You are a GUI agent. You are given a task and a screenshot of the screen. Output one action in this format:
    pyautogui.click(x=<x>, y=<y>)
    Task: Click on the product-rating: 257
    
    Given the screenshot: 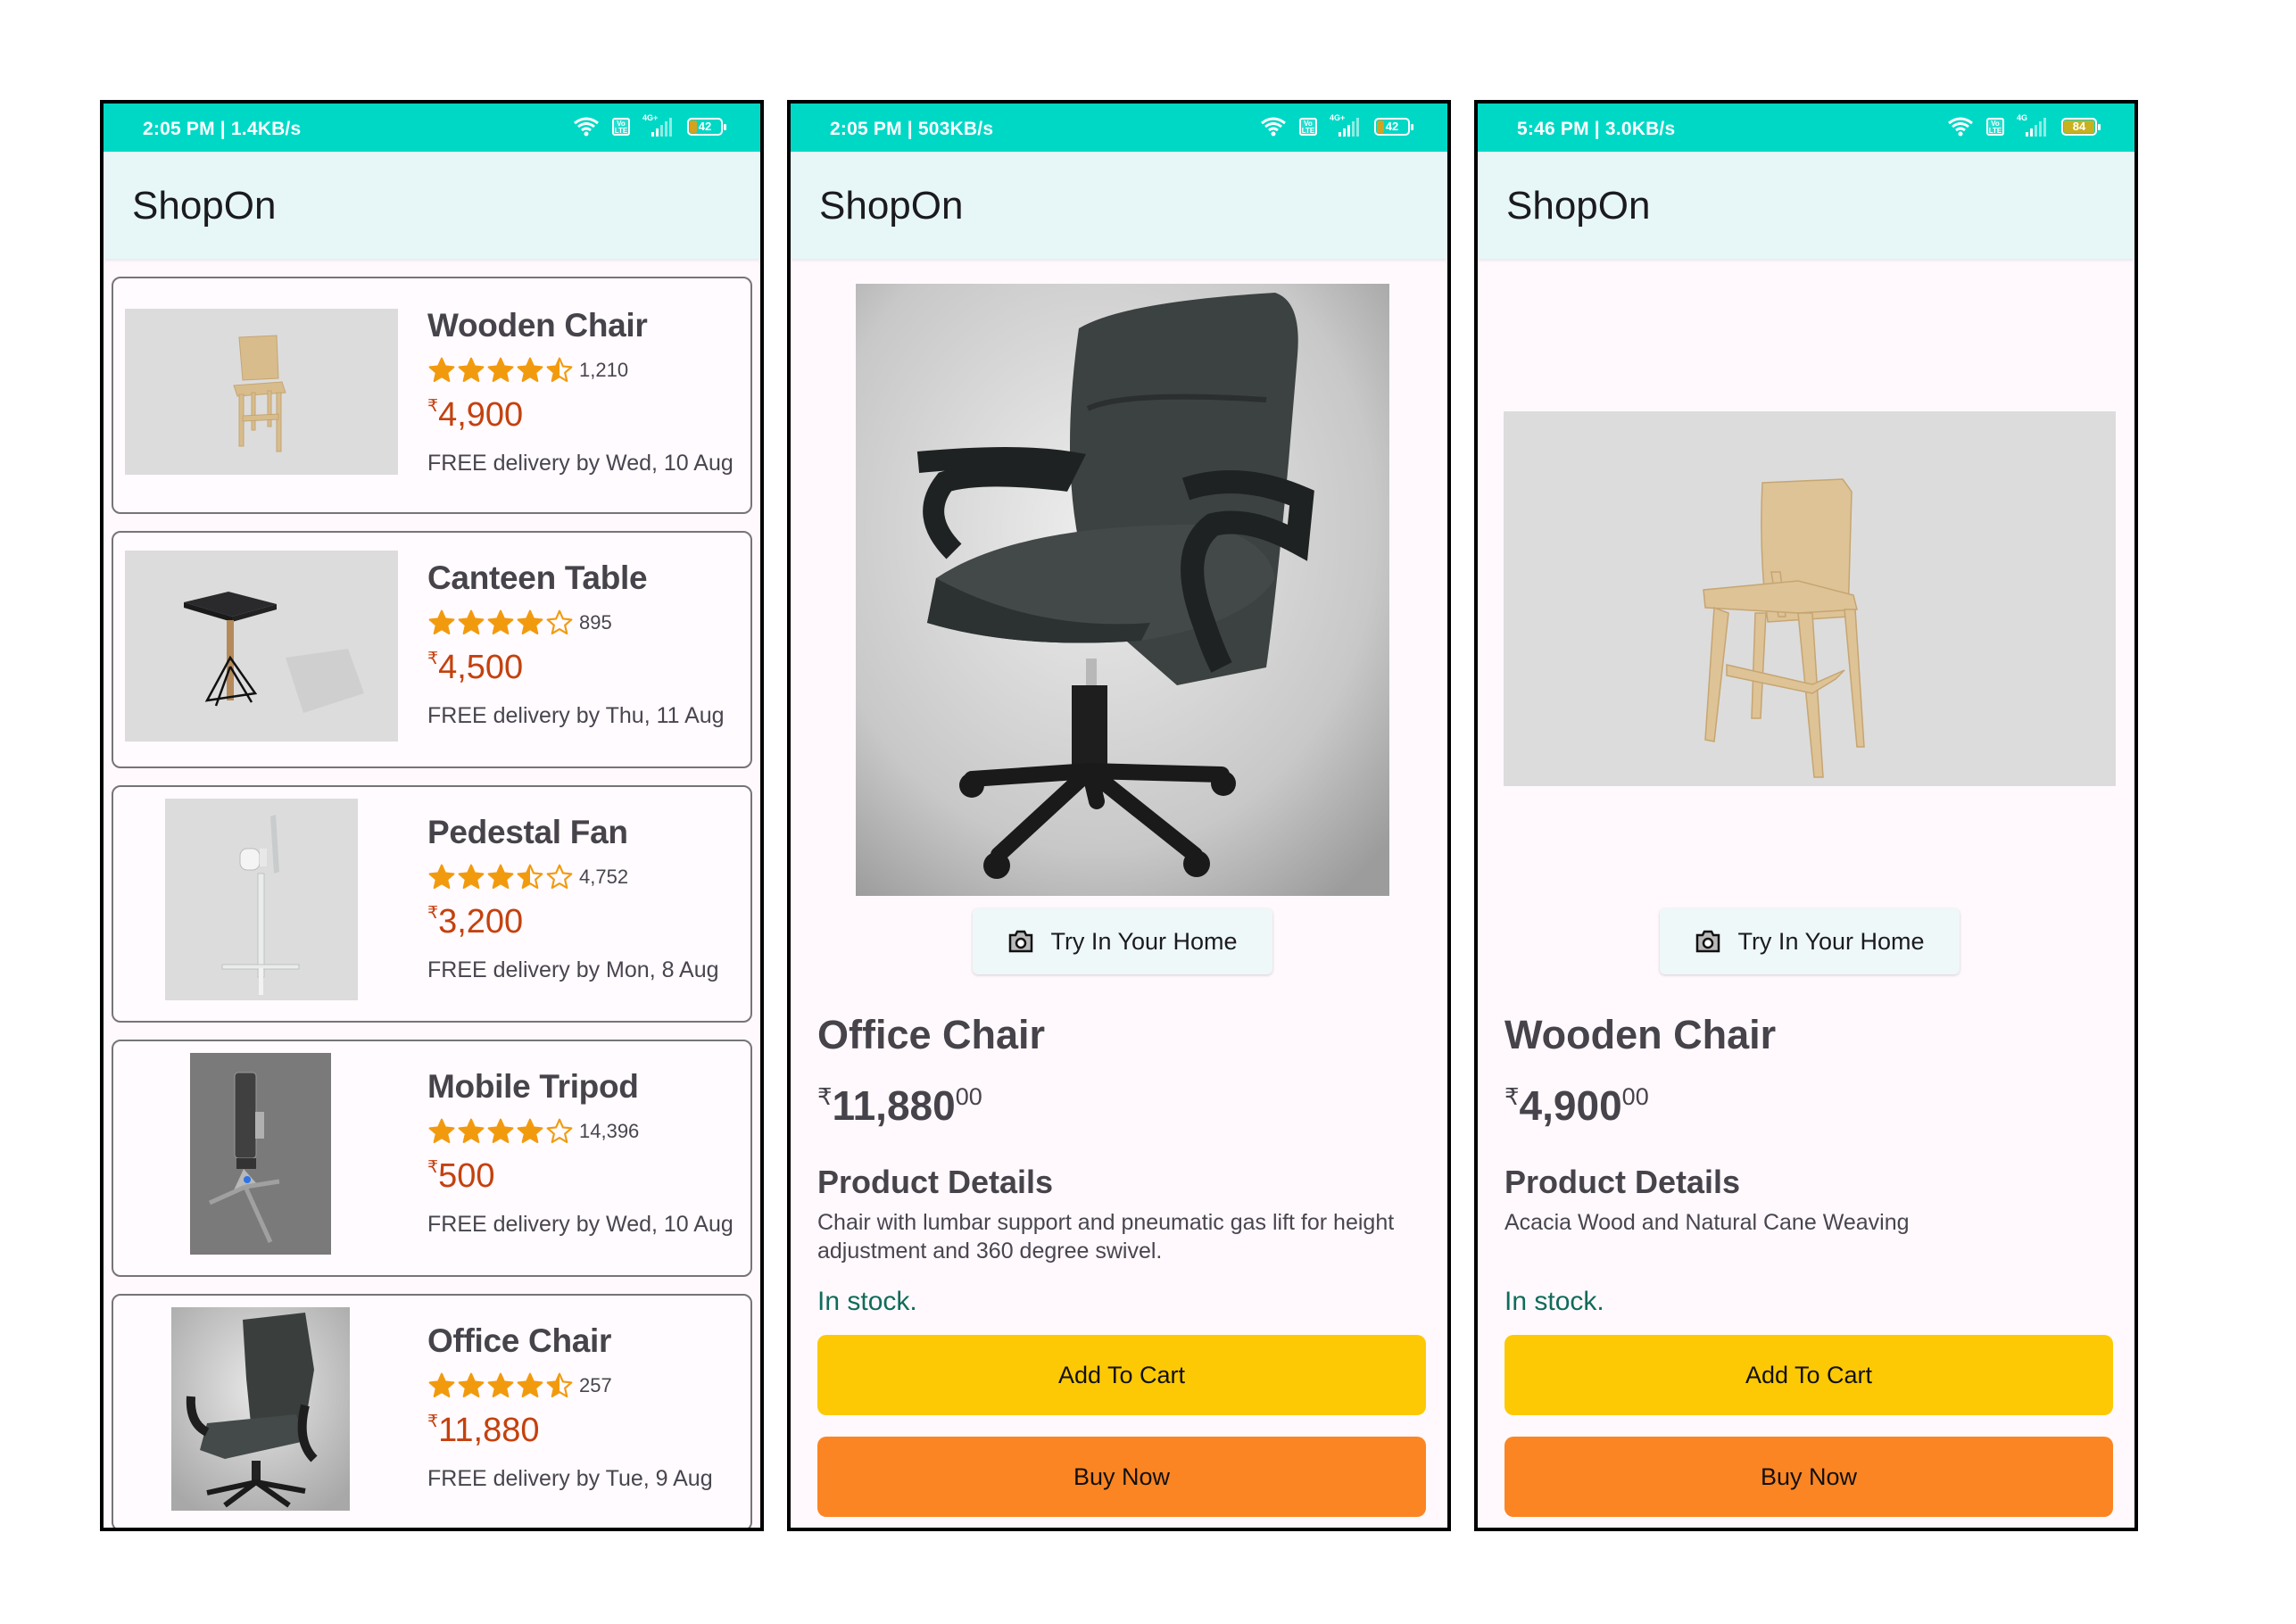 What is the action you would take?
    pyautogui.click(x=584, y=1386)
    